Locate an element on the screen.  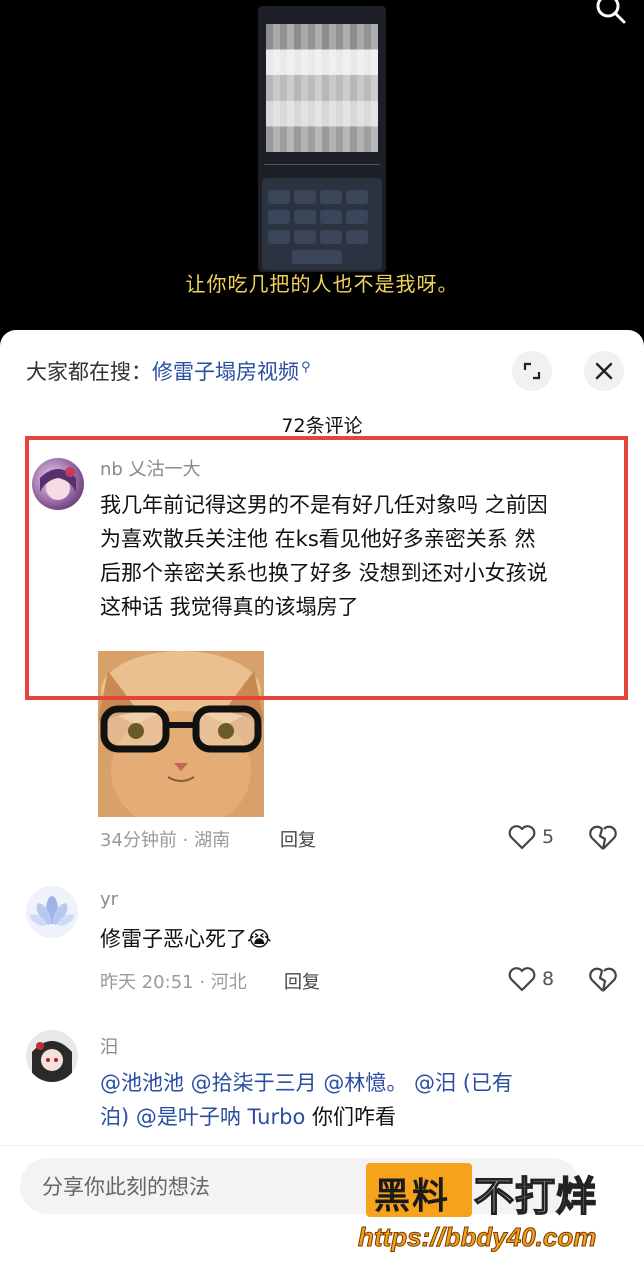
comment-username: yr is located at coordinates (109, 899).